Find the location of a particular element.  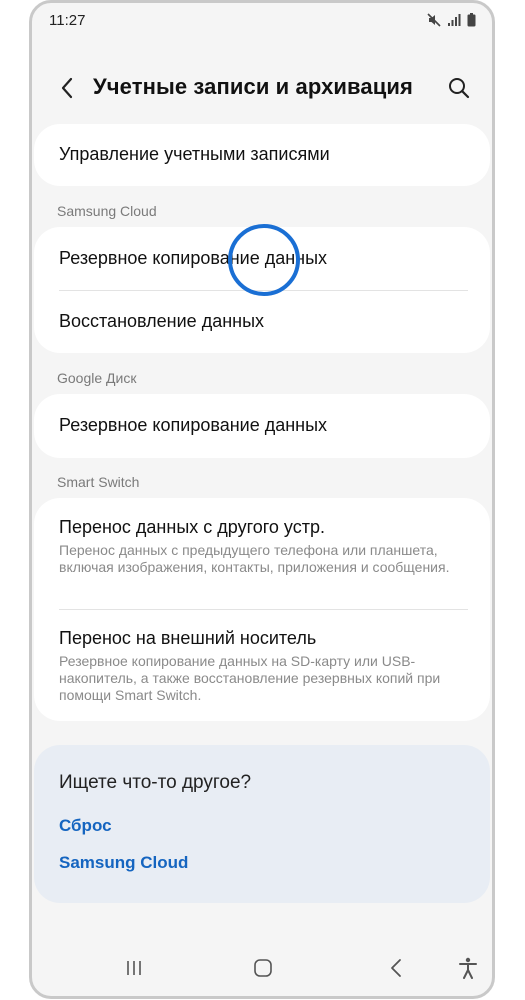

reset-link: Сброс is located at coordinates (85, 826).